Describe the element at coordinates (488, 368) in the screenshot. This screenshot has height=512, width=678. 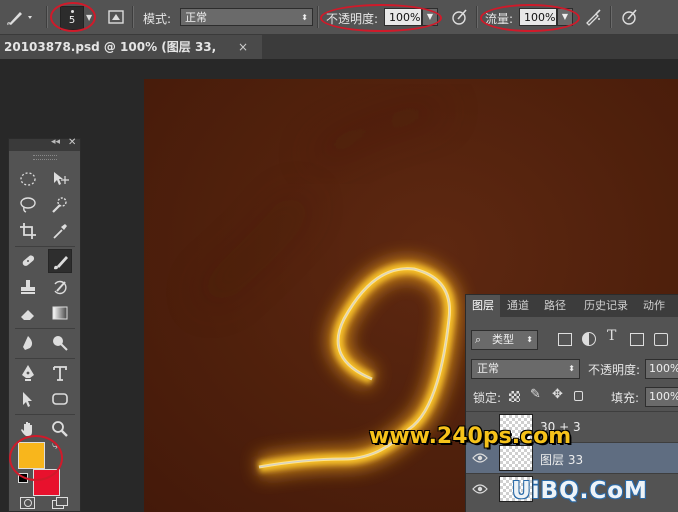
I see `blend-mode-value: 正常` at that location.